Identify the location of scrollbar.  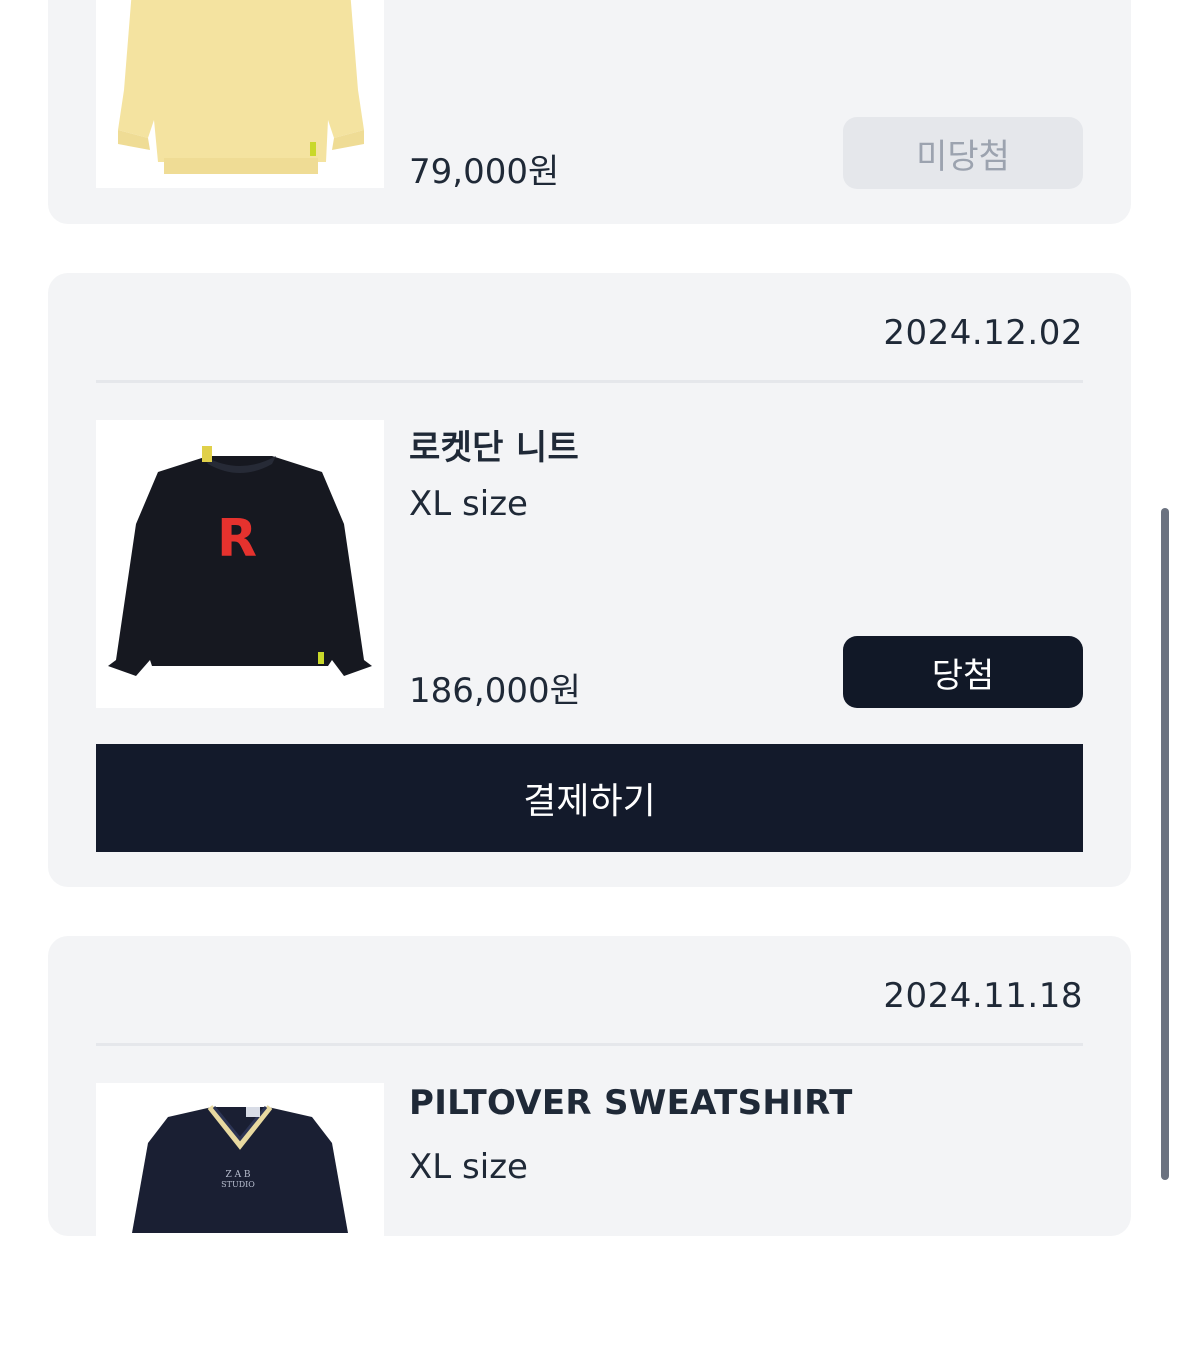
(1165, 844).